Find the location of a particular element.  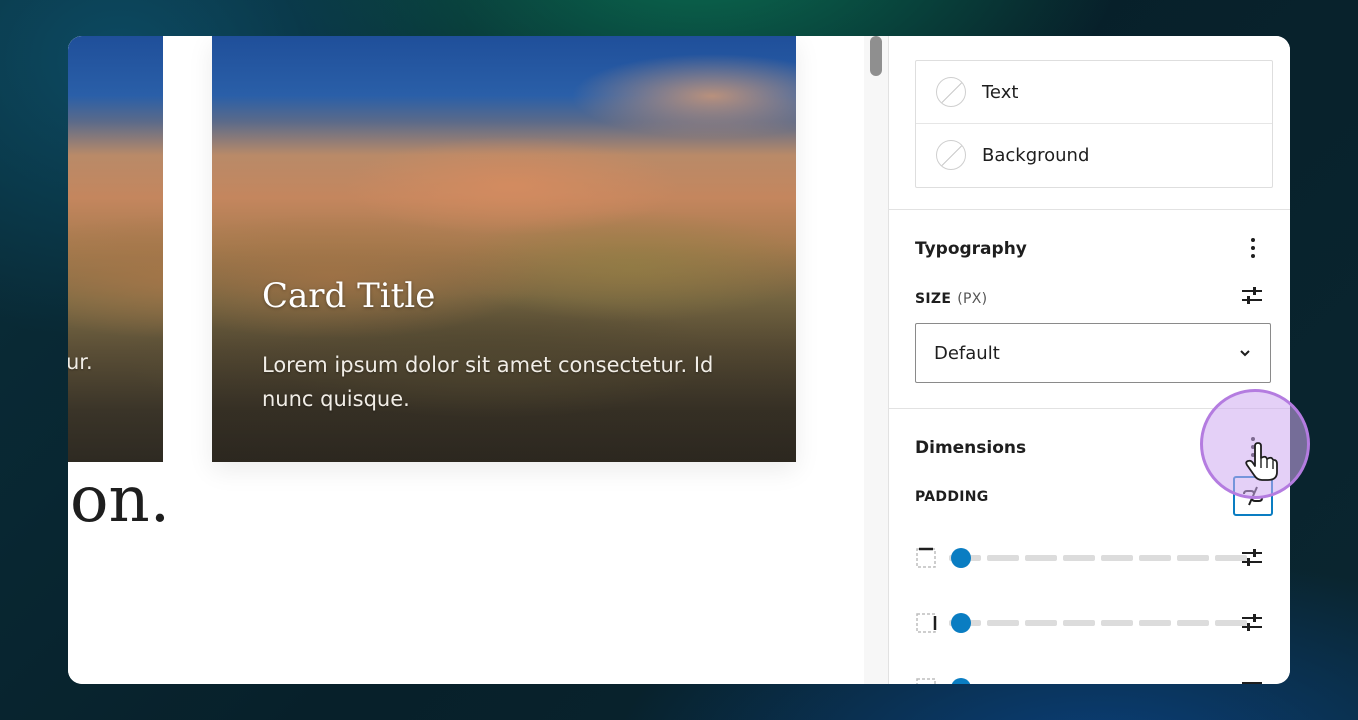

padding-right-slider is located at coordinates (1099, 623).